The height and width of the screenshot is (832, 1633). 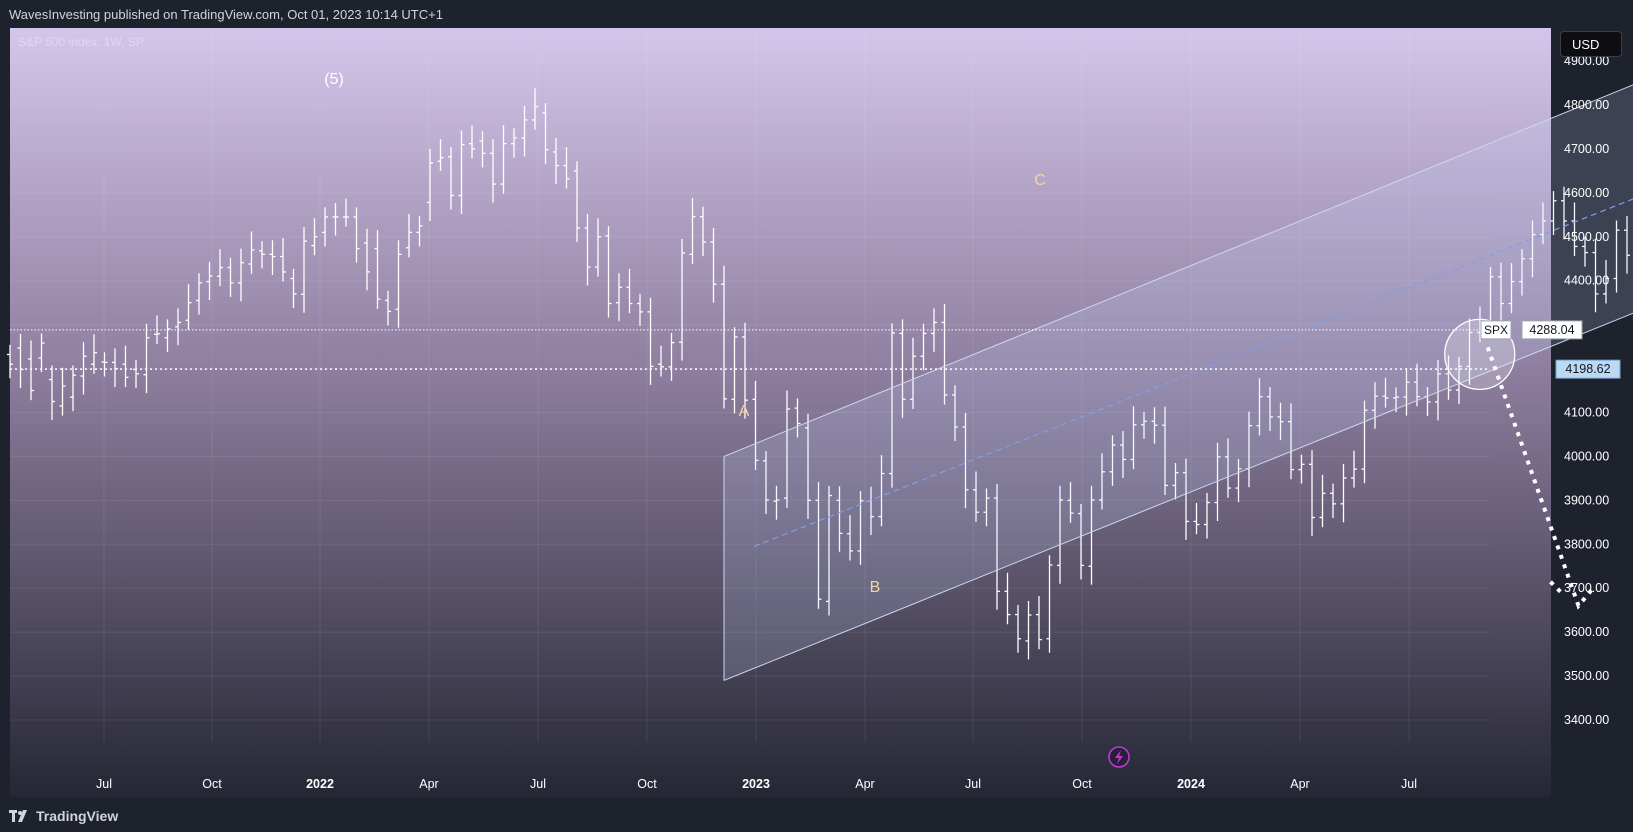 What do you see at coordinates (1191, 784) in the screenshot?
I see `time-tick-label: 2024` at bounding box center [1191, 784].